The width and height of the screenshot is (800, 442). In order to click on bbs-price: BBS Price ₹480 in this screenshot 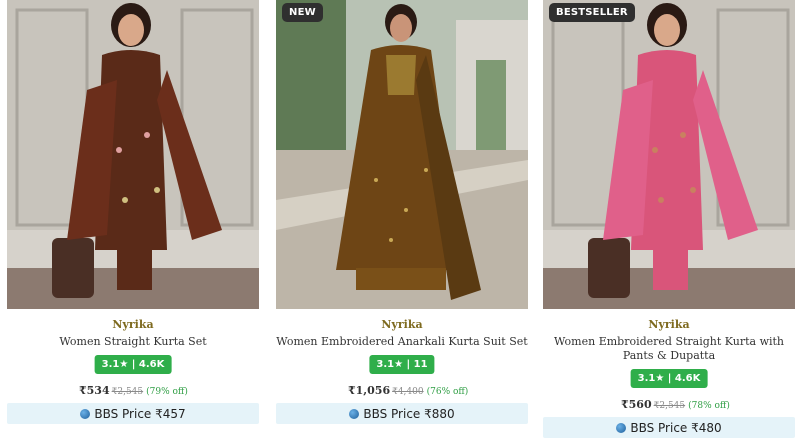, I will do `click(676, 427)`.